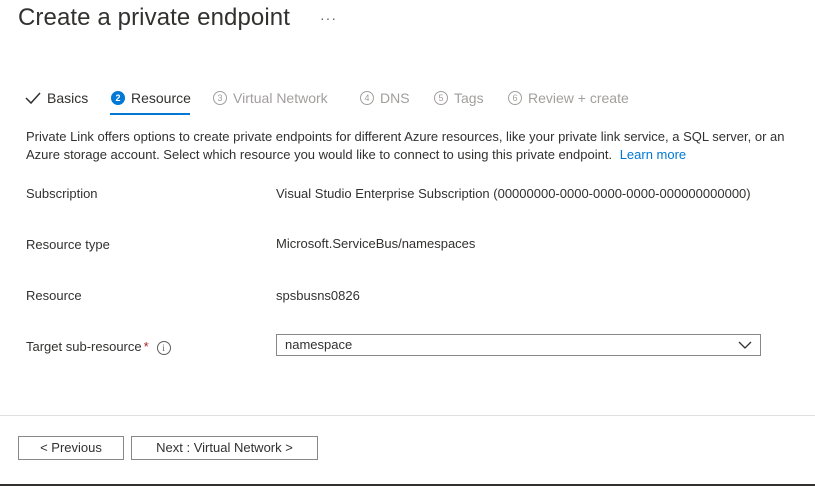 This screenshot has width=815, height=486. Describe the element at coordinates (146, 346) in the screenshot. I see `required-indicator: *` at that location.